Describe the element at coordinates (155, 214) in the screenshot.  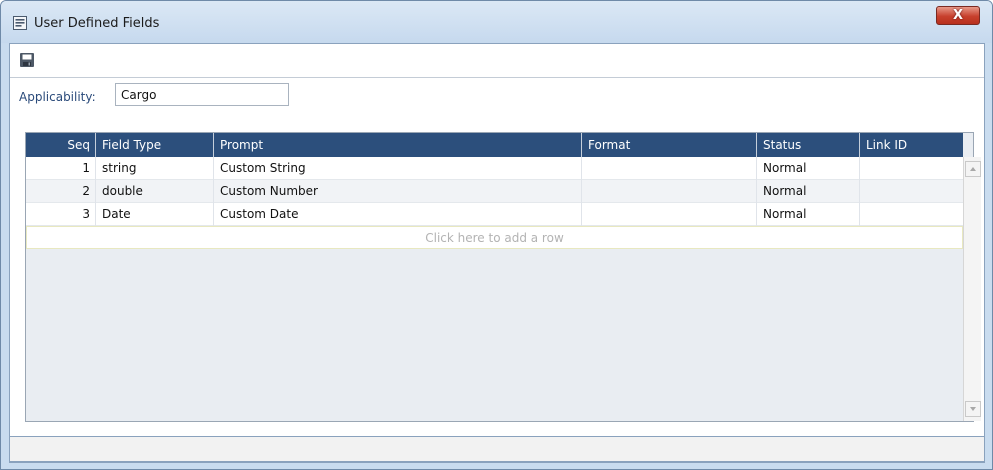
I see `cell-field-type: Date` at that location.